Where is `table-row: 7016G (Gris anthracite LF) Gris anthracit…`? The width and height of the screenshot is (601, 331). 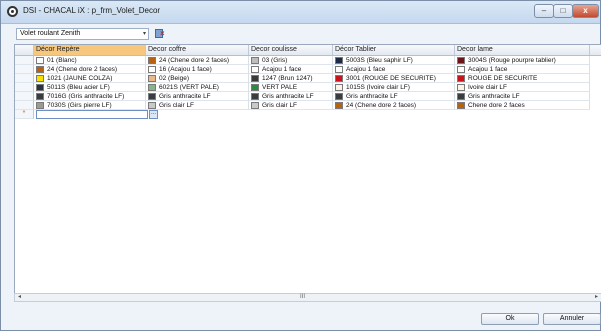 table-row: 7016G (Gris anthracite LF) Gris anthracit… is located at coordinates (308, 96).